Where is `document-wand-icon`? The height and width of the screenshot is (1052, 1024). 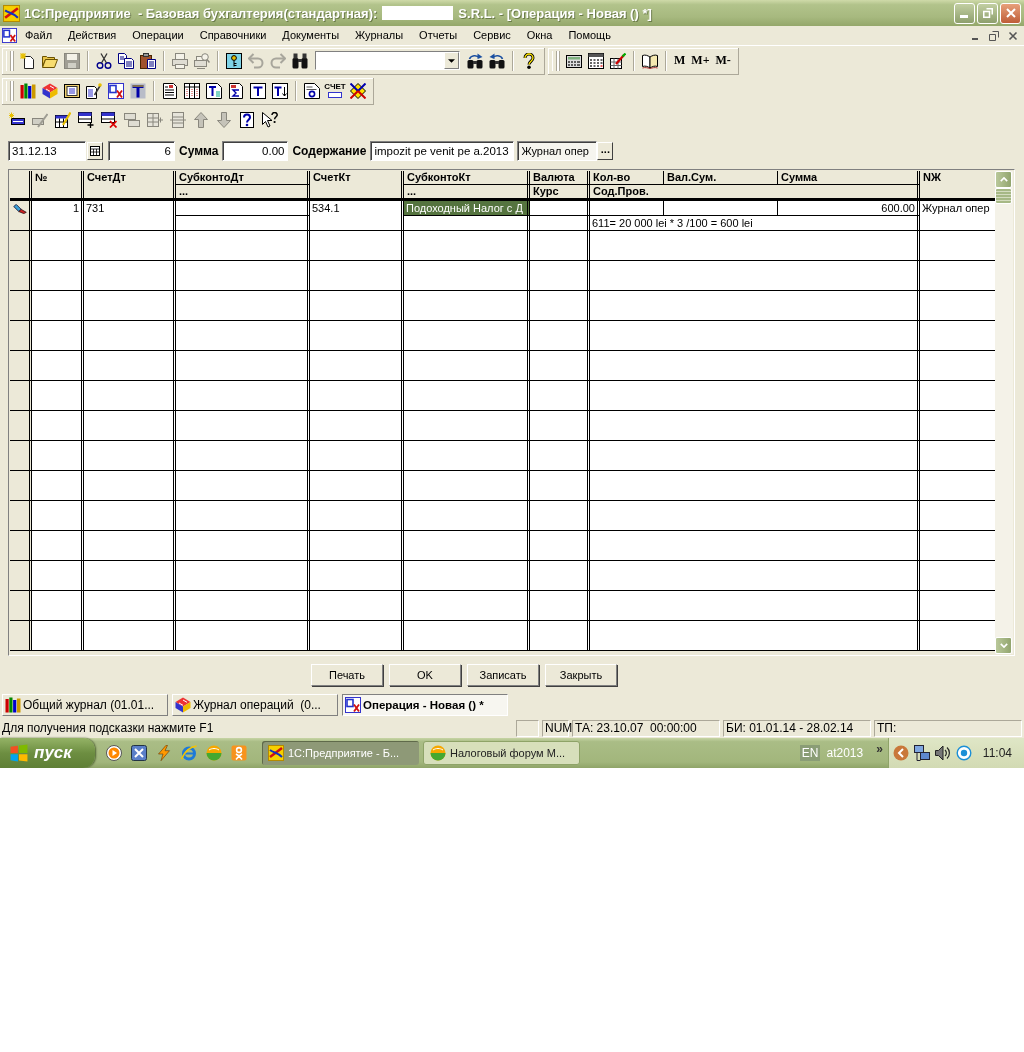
document-wand-icon is located at coordinates (94, 90).